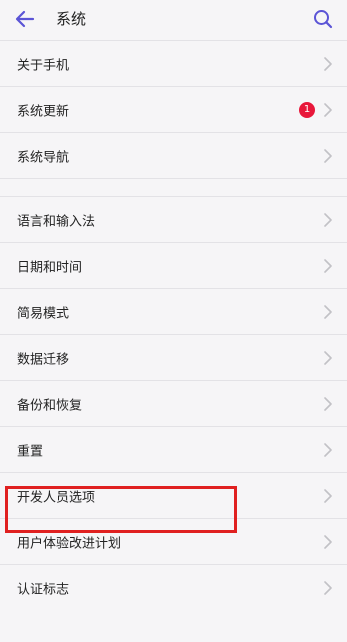 This screenshot has height=642, width=347. I want to click on settings-item-label: 简易模式, so click(43, 313).